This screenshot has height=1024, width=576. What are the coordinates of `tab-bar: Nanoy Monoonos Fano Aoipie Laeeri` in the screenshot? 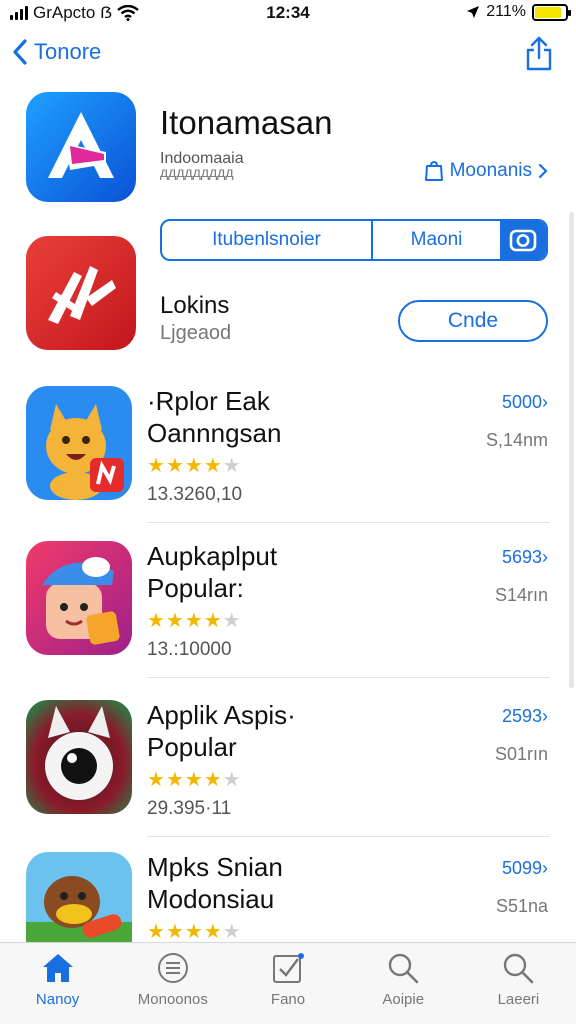 It's located at (288, 983).